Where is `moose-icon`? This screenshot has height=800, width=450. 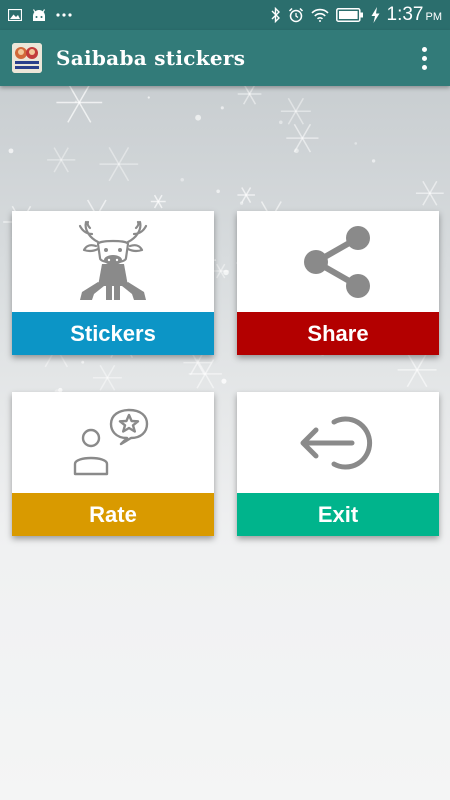 moose-icon is located at coordinates (113, 261).